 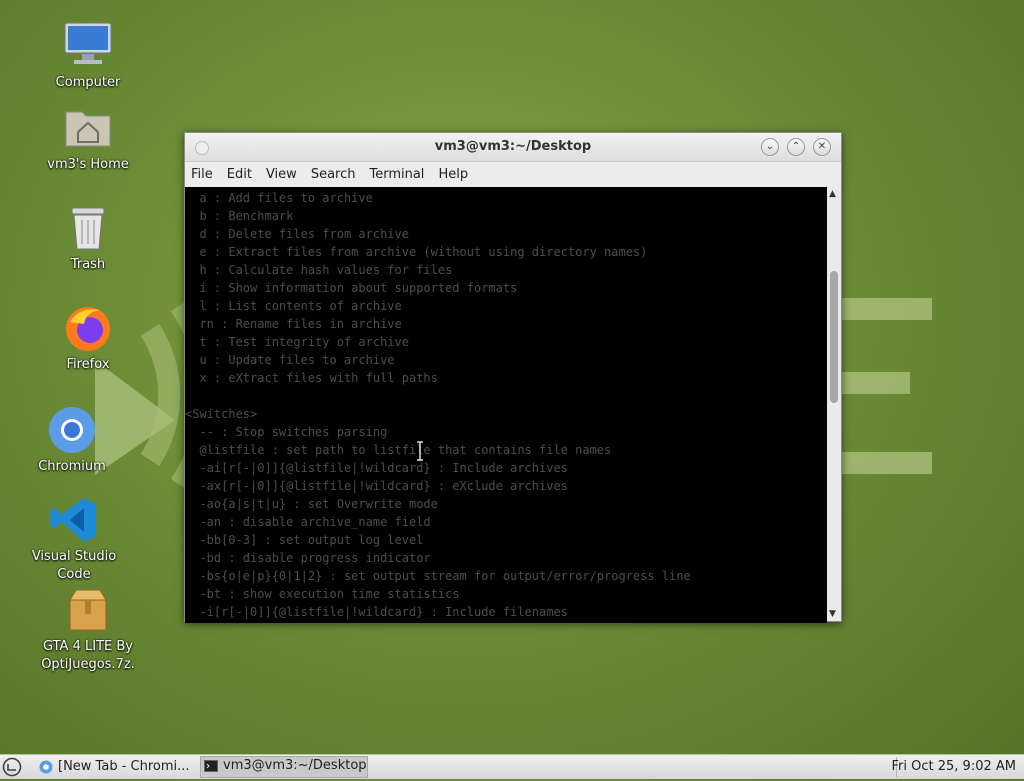 I want to click on terminal-line: -ao{a|s|t|u} : set Overwrite mode, so click(x=311, y=504).